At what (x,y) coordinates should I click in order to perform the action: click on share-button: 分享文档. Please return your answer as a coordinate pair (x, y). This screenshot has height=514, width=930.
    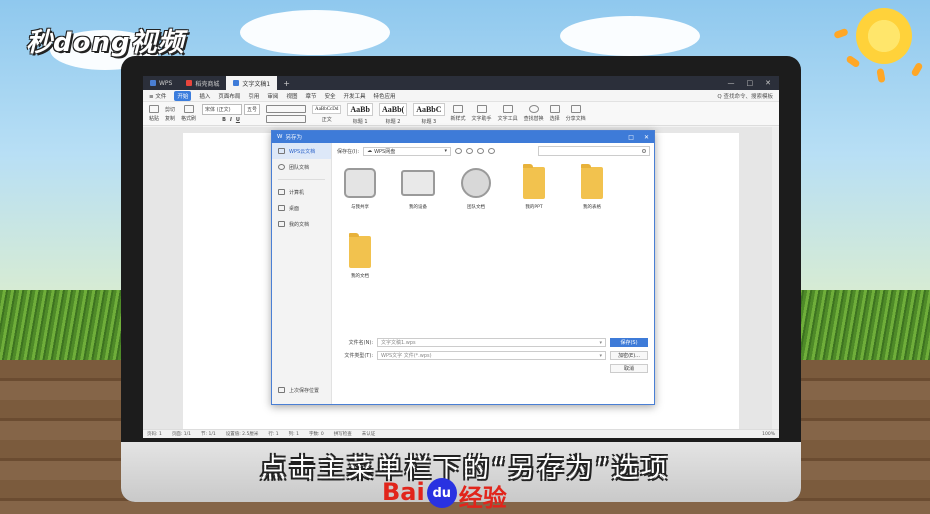
    Looking at the image, I should click on (576, 113).